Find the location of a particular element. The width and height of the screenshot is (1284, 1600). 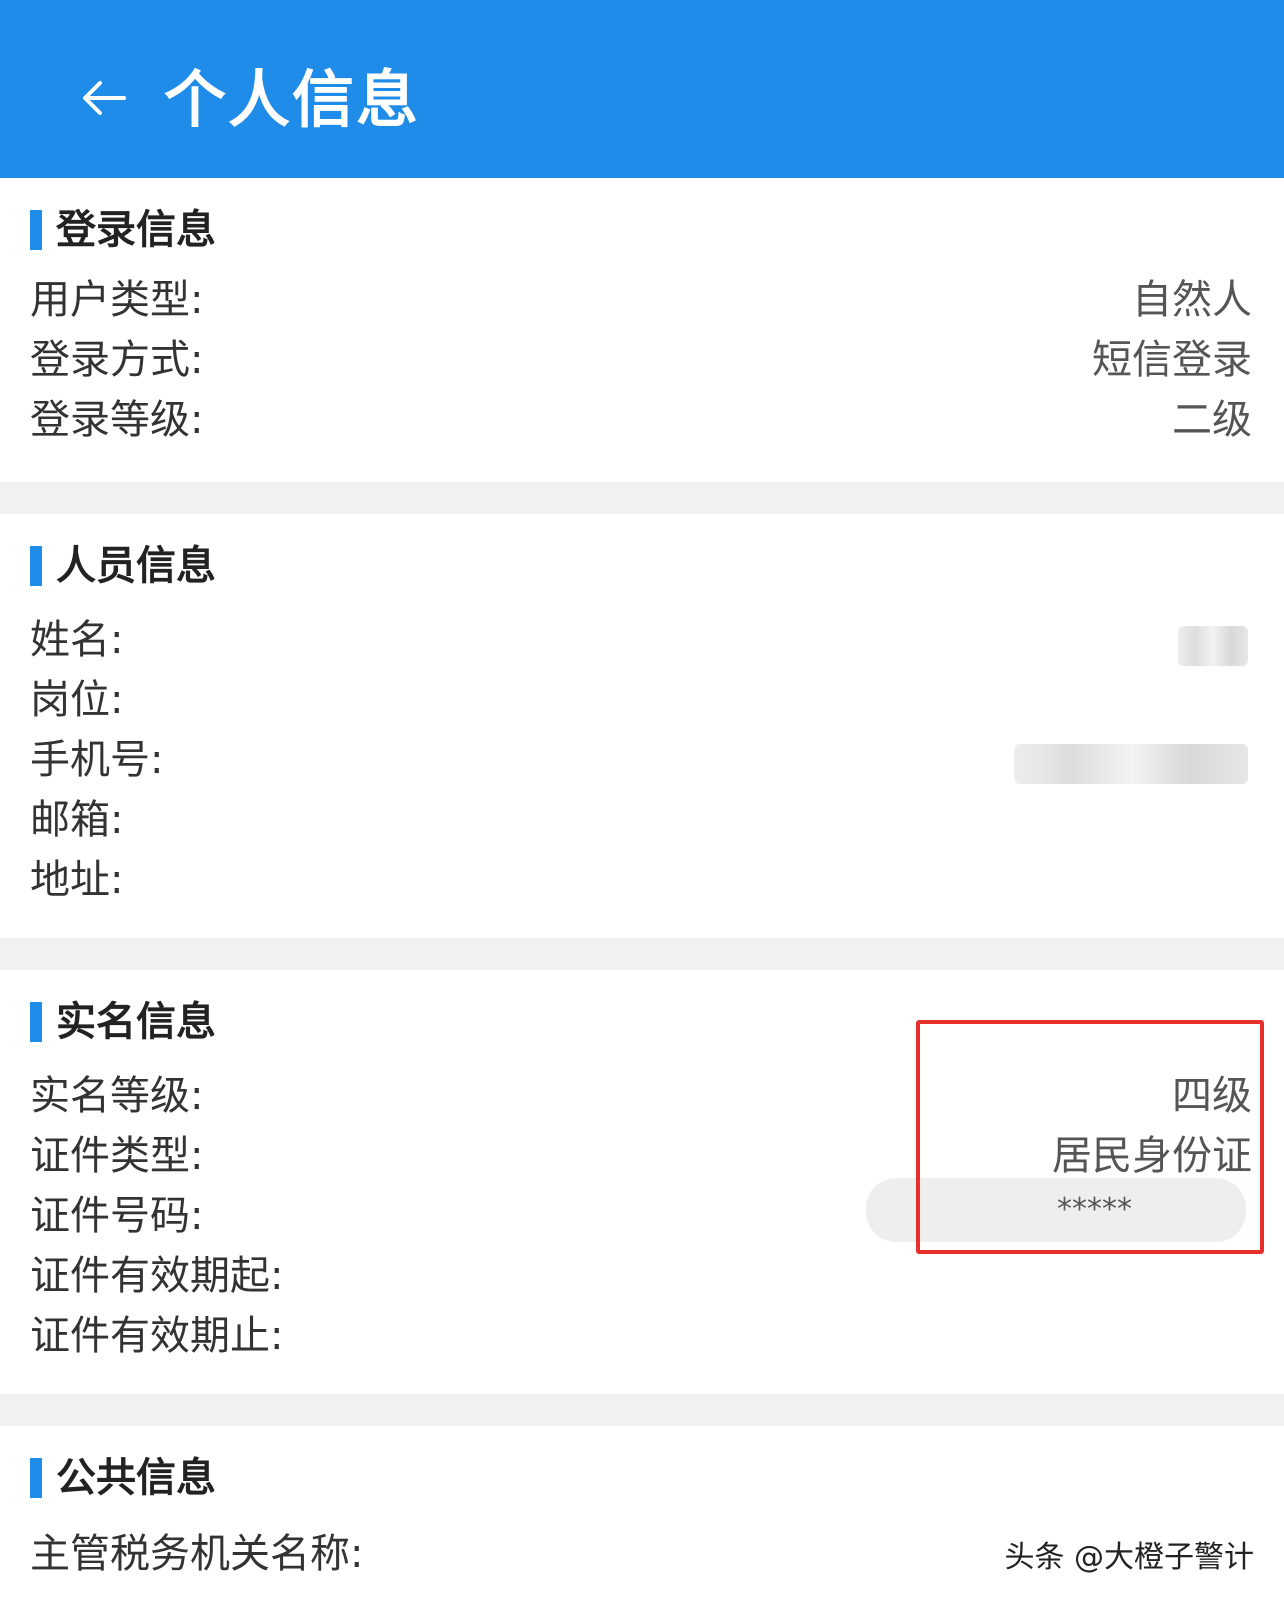

row-label: 地址: is located at coordinates (77, 880).